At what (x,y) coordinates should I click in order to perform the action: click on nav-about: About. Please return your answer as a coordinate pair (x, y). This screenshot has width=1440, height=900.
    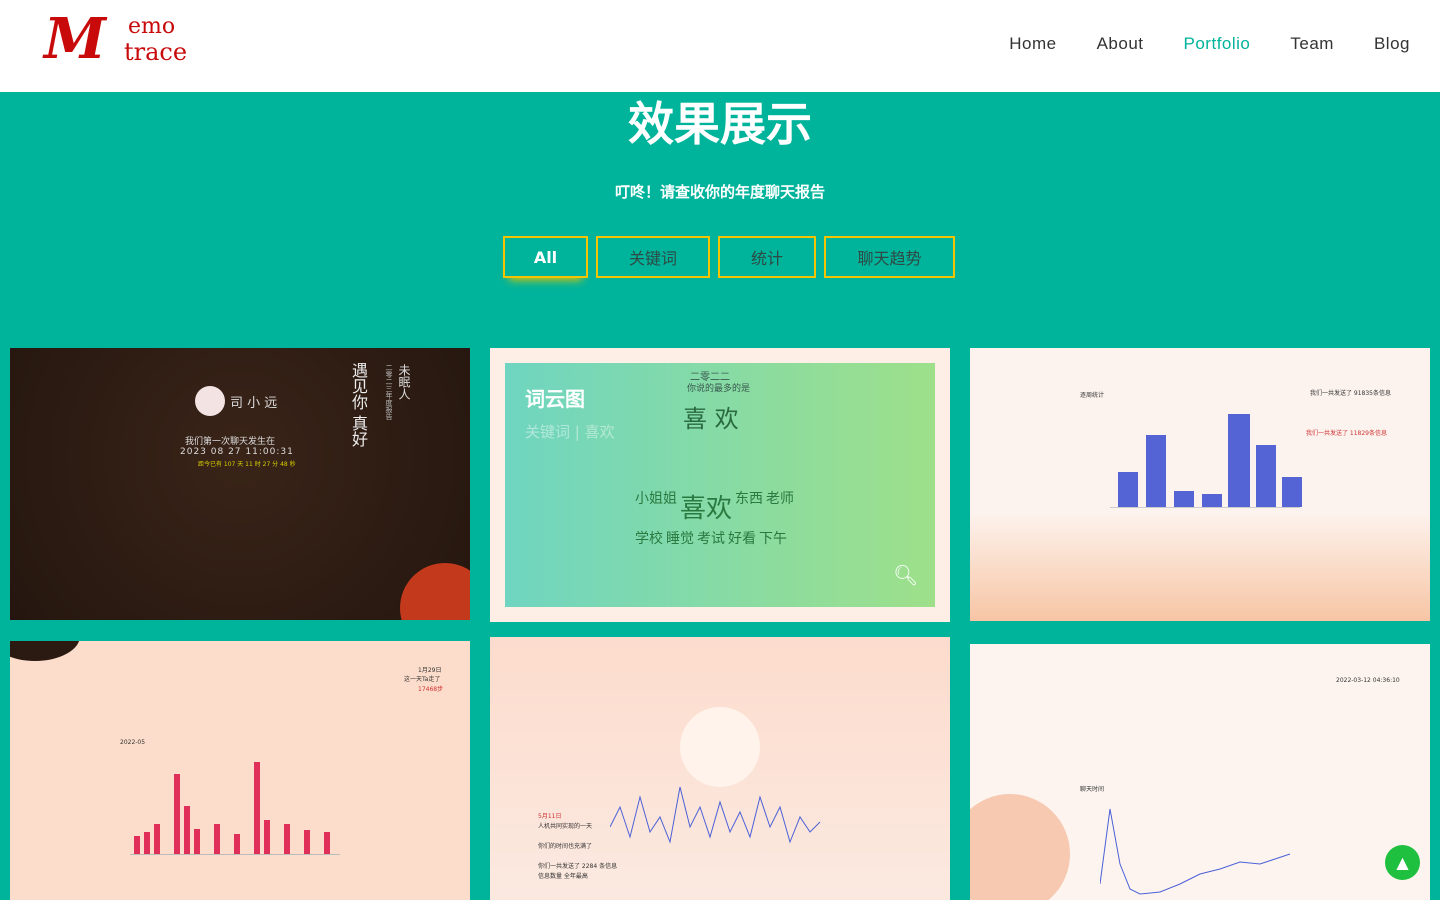
    Looking at the image, I should click on (1120, 44).